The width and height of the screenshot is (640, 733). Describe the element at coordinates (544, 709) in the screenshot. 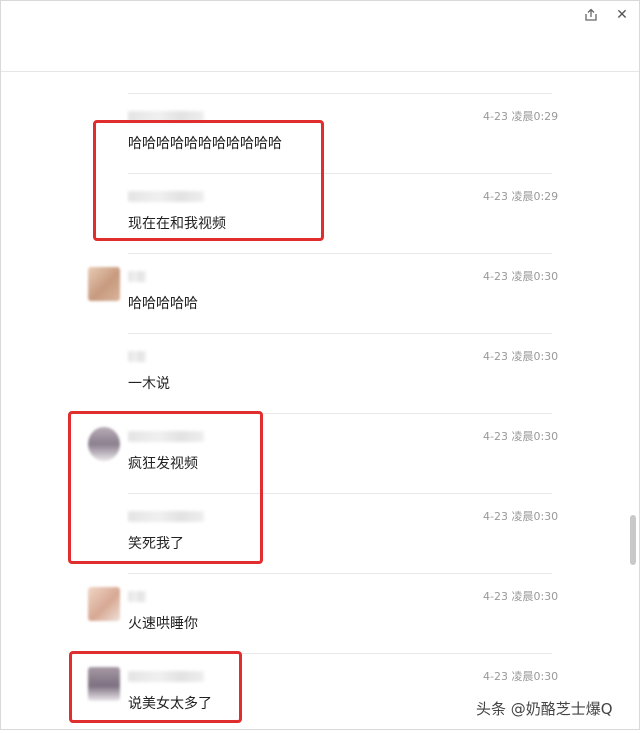

I see `watermark: 头条 @奶酪芝士爆Q` at that location.